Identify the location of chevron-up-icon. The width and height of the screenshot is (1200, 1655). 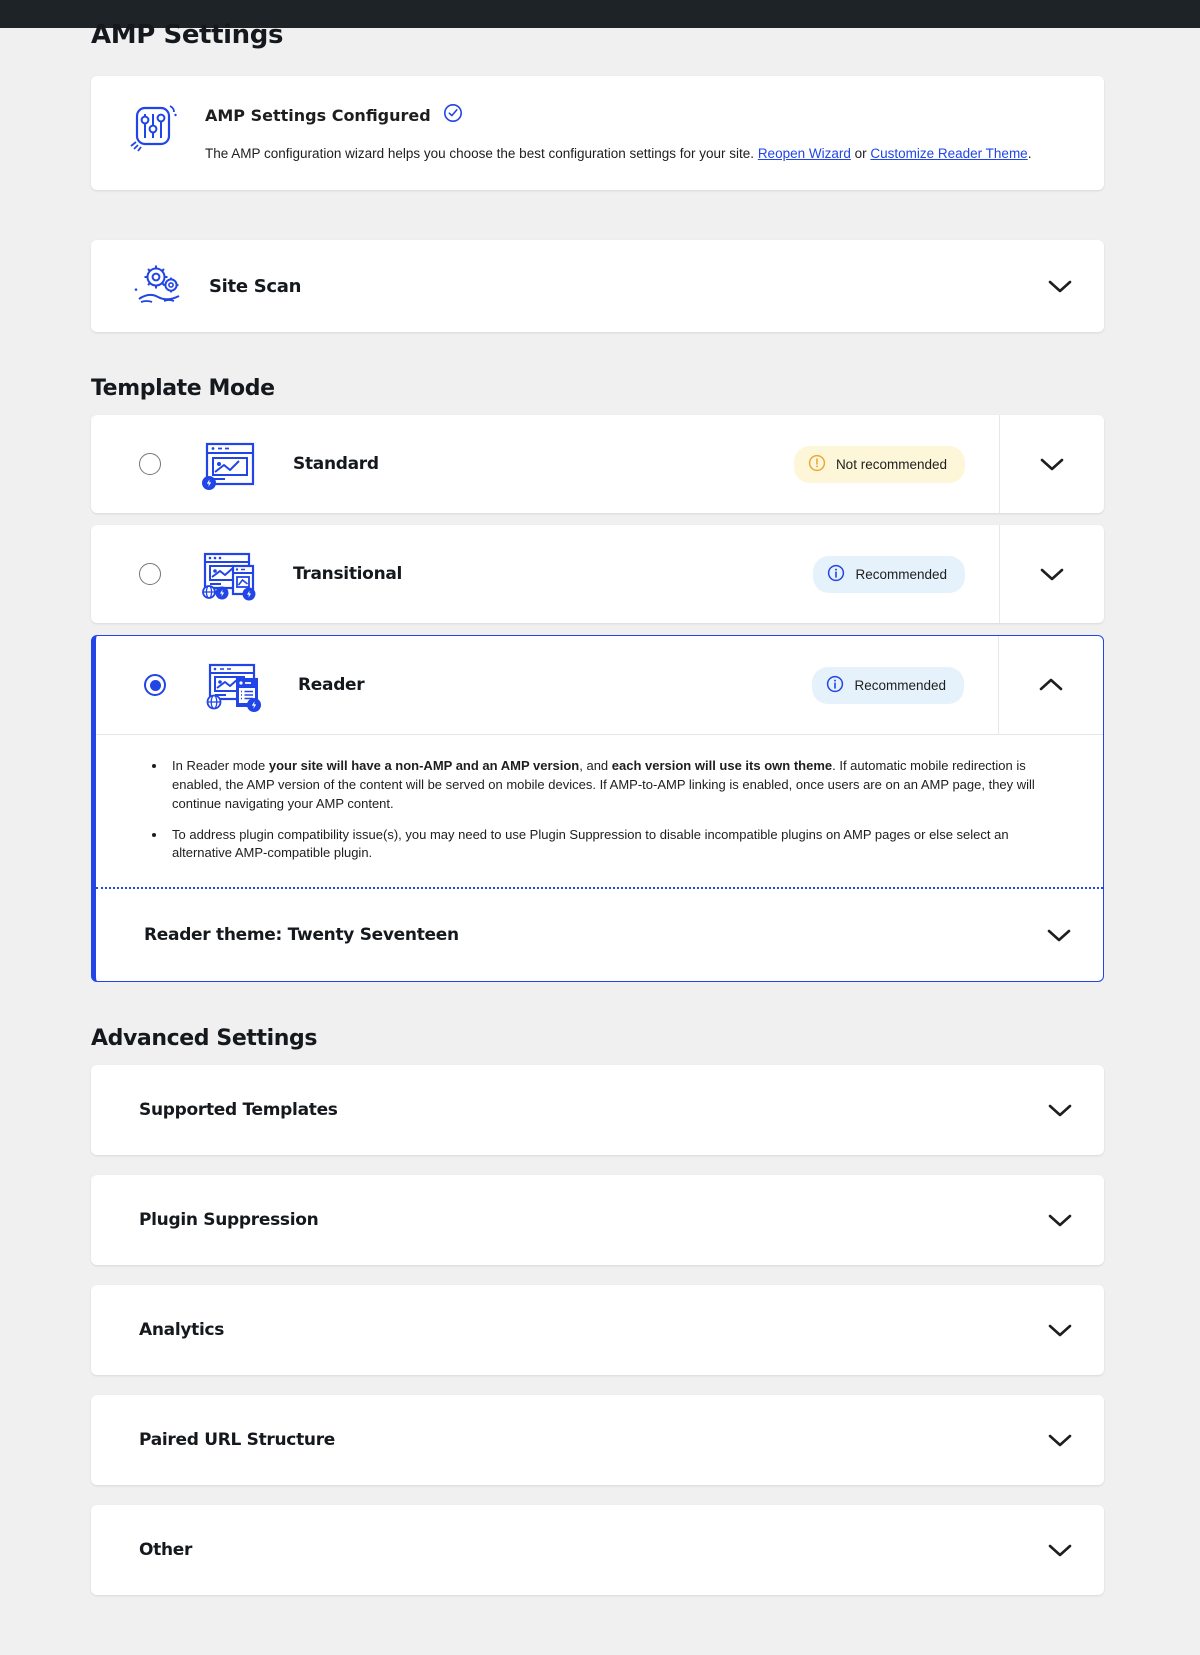
(1051, 685).